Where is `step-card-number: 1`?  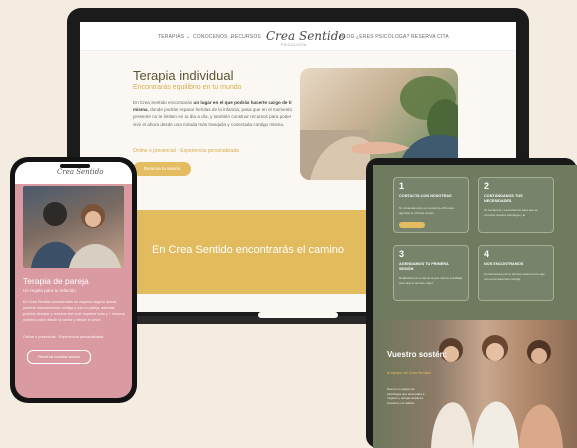 step-card-number: 1 is located at coordinates (402, 186).